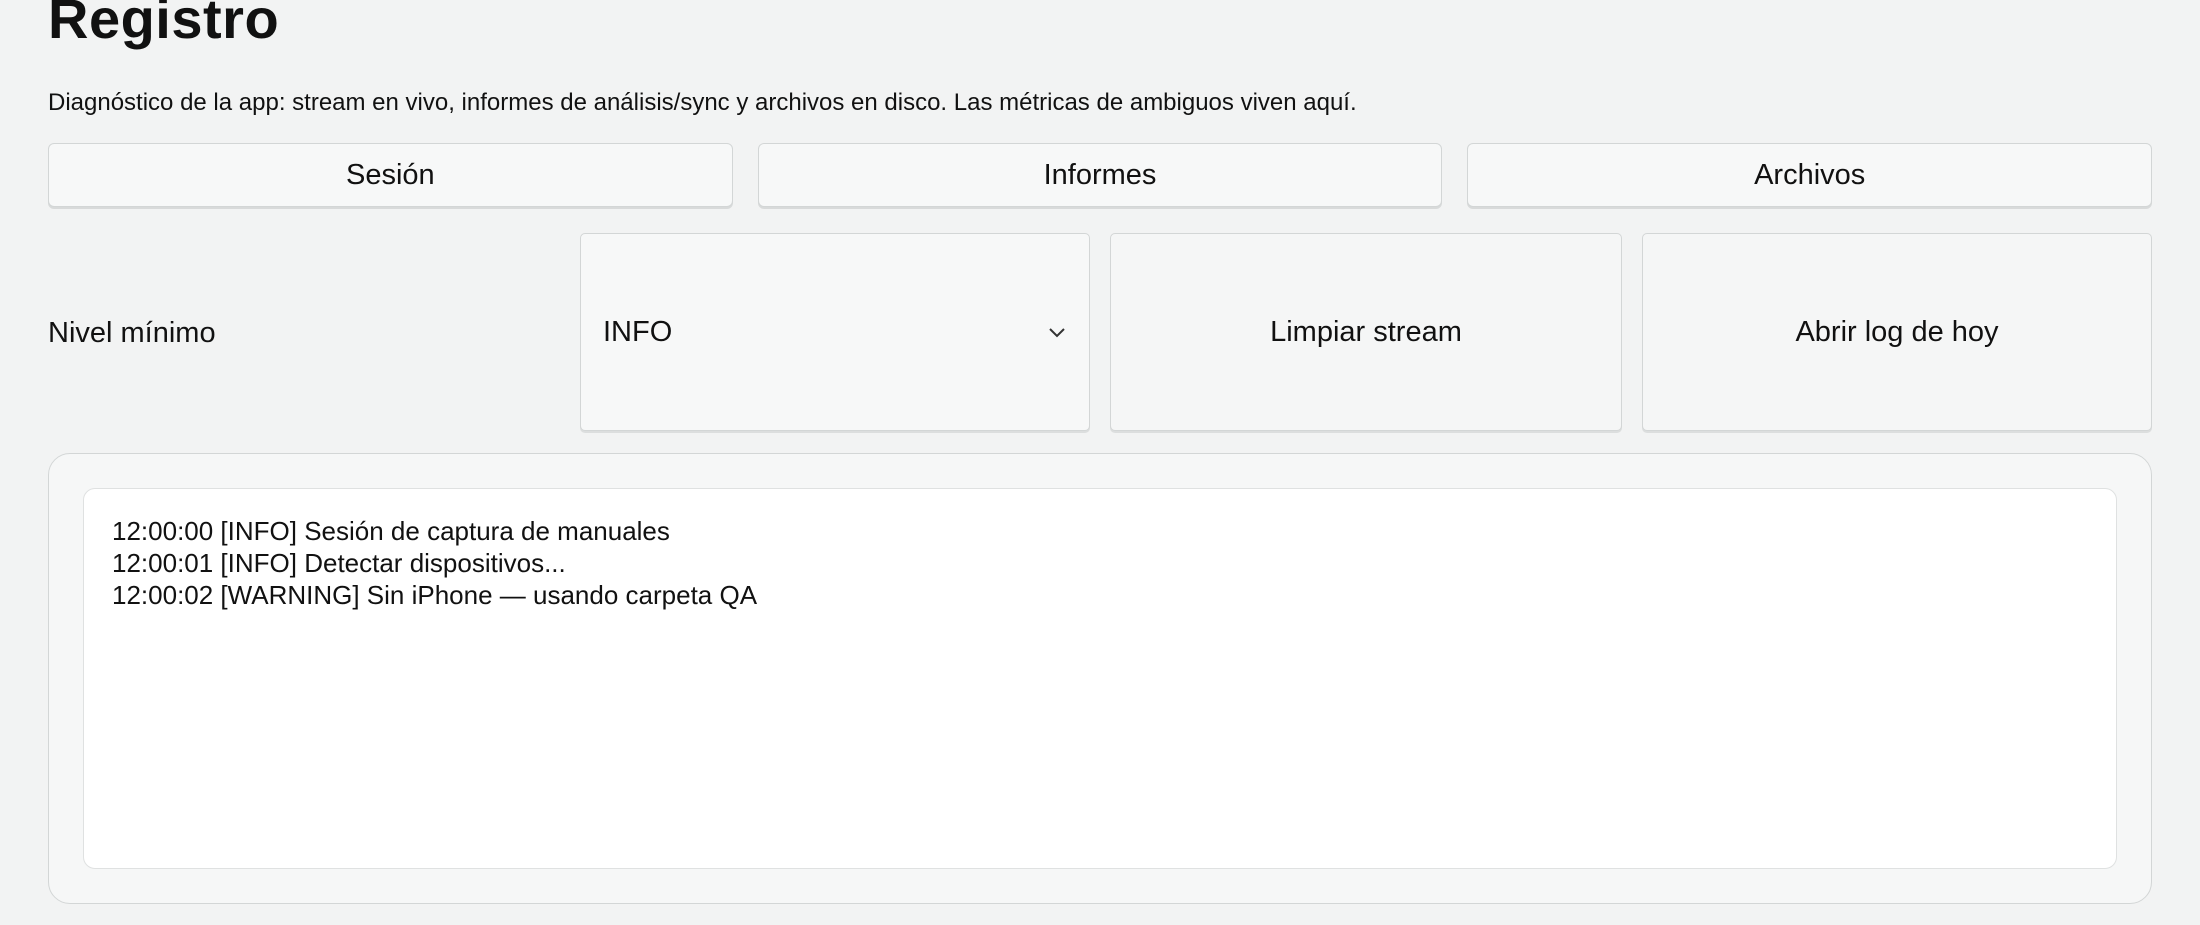 This screenshot has height=925, width=2200. I want to click on clear-stream-button: Limpiar stream, so click(1366, 332).